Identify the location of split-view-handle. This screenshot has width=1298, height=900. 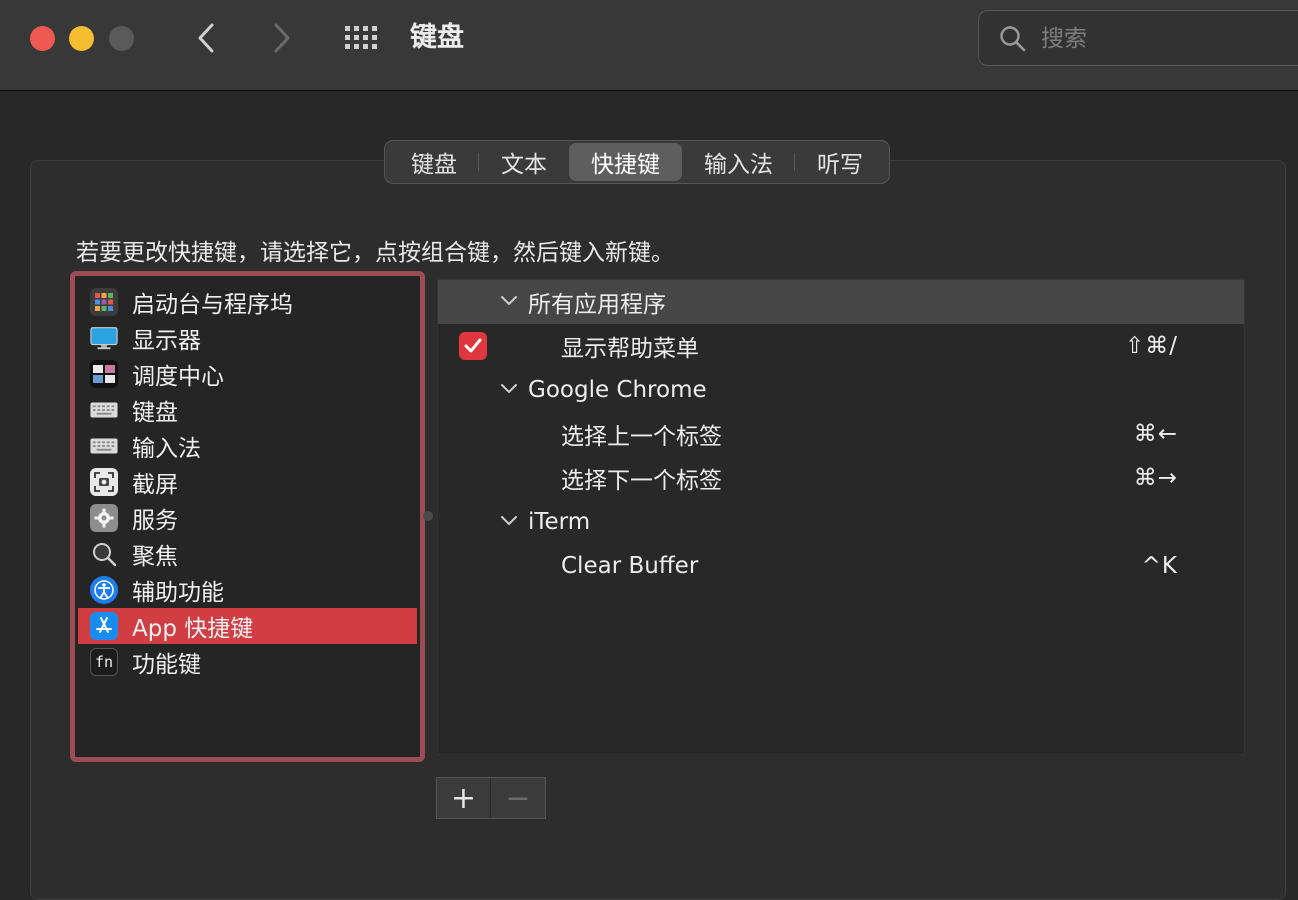
(428, 516).